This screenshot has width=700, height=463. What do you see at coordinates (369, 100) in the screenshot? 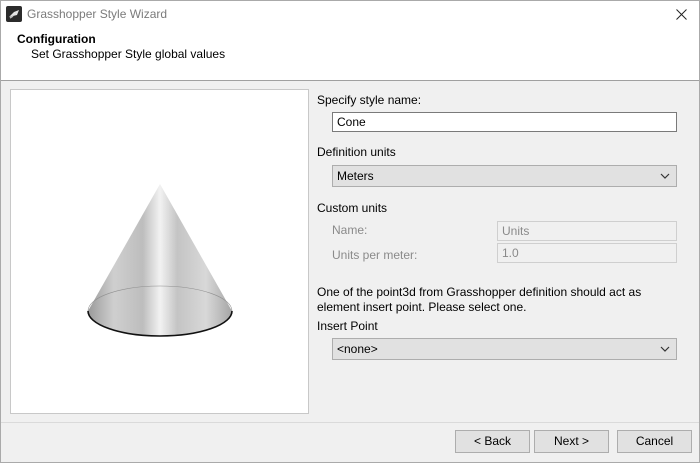
I see `style-name-label: Specify style name:` at bounding box center [369, 100].